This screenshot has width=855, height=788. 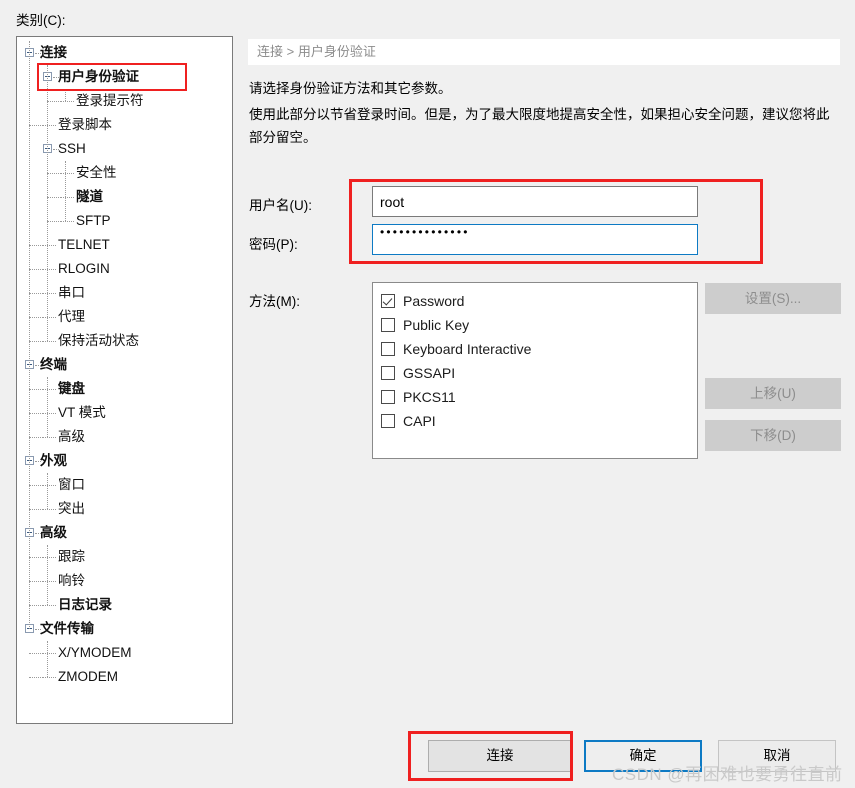 I want to click on tree-item: 键盘, so click(x=124, y=389).